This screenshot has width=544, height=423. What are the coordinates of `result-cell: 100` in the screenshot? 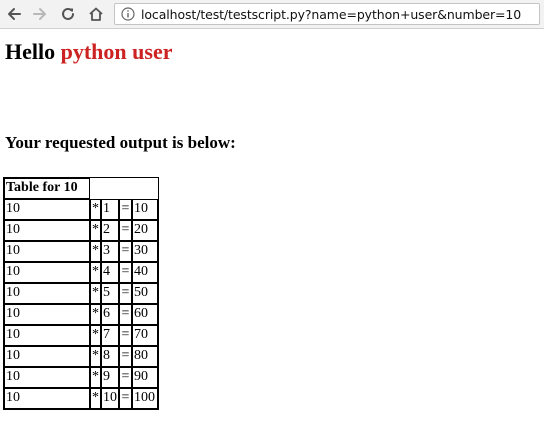 It's located at (145, 398).